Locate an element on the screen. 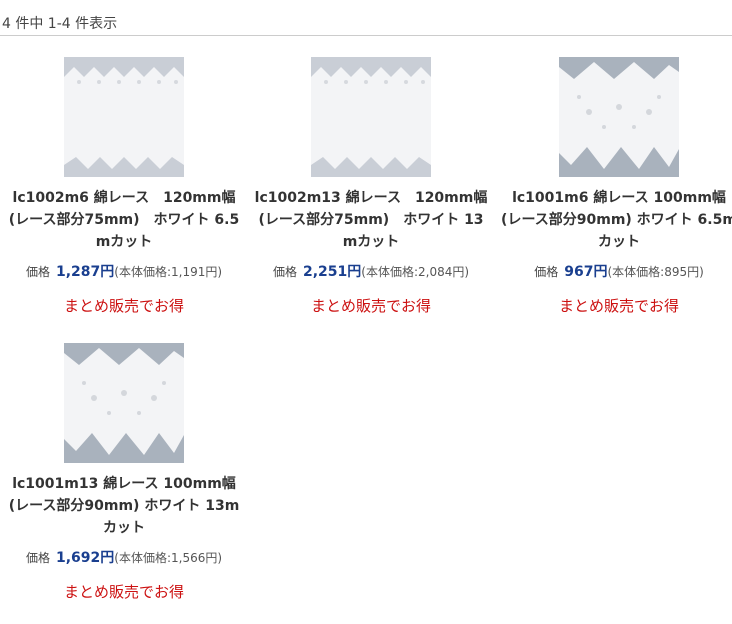 This screenshot has height=624, width=732. result-count: 4 件中 1-4 件表示 is located at coordinates (60, 24).